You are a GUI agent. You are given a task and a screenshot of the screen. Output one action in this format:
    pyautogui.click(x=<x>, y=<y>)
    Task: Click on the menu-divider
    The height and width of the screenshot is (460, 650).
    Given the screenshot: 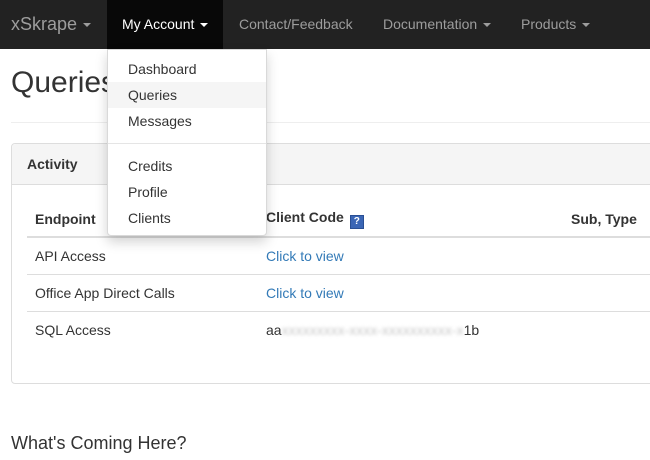 What is the action you would take?
    pyautogui.click(x=187, y=143)
    